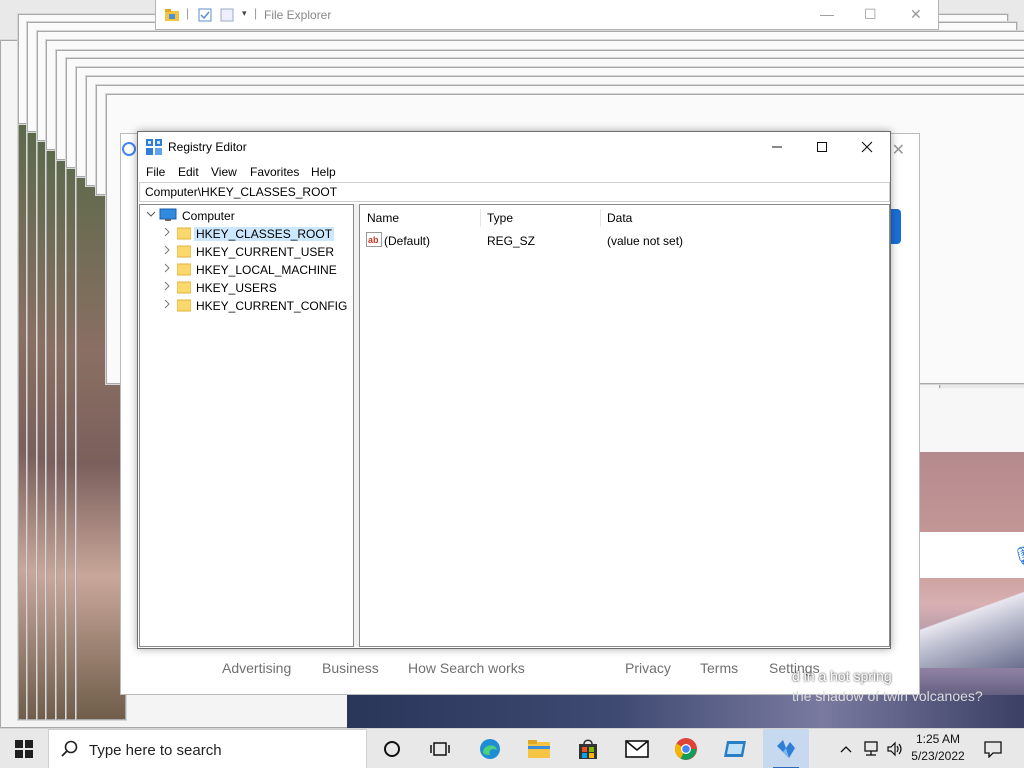 The height and width of the screenshot is (768, 1024). I want to click on maximize-icon: ☐, so click(870, 14).